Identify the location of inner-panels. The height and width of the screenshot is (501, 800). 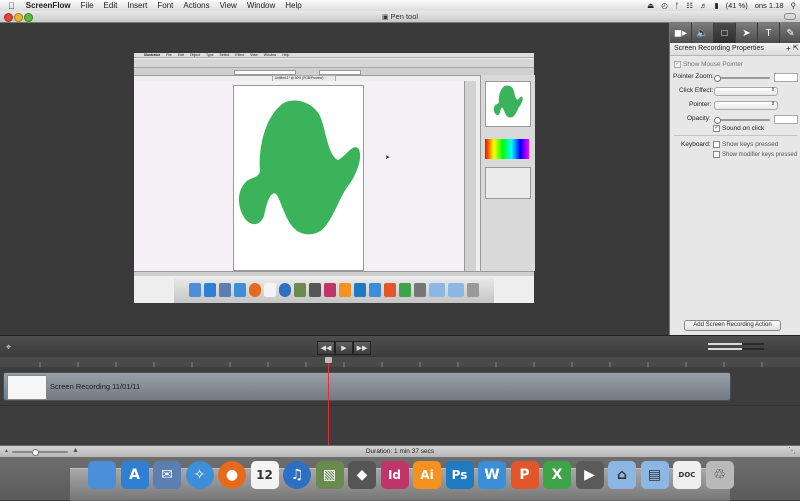
(507, 173).